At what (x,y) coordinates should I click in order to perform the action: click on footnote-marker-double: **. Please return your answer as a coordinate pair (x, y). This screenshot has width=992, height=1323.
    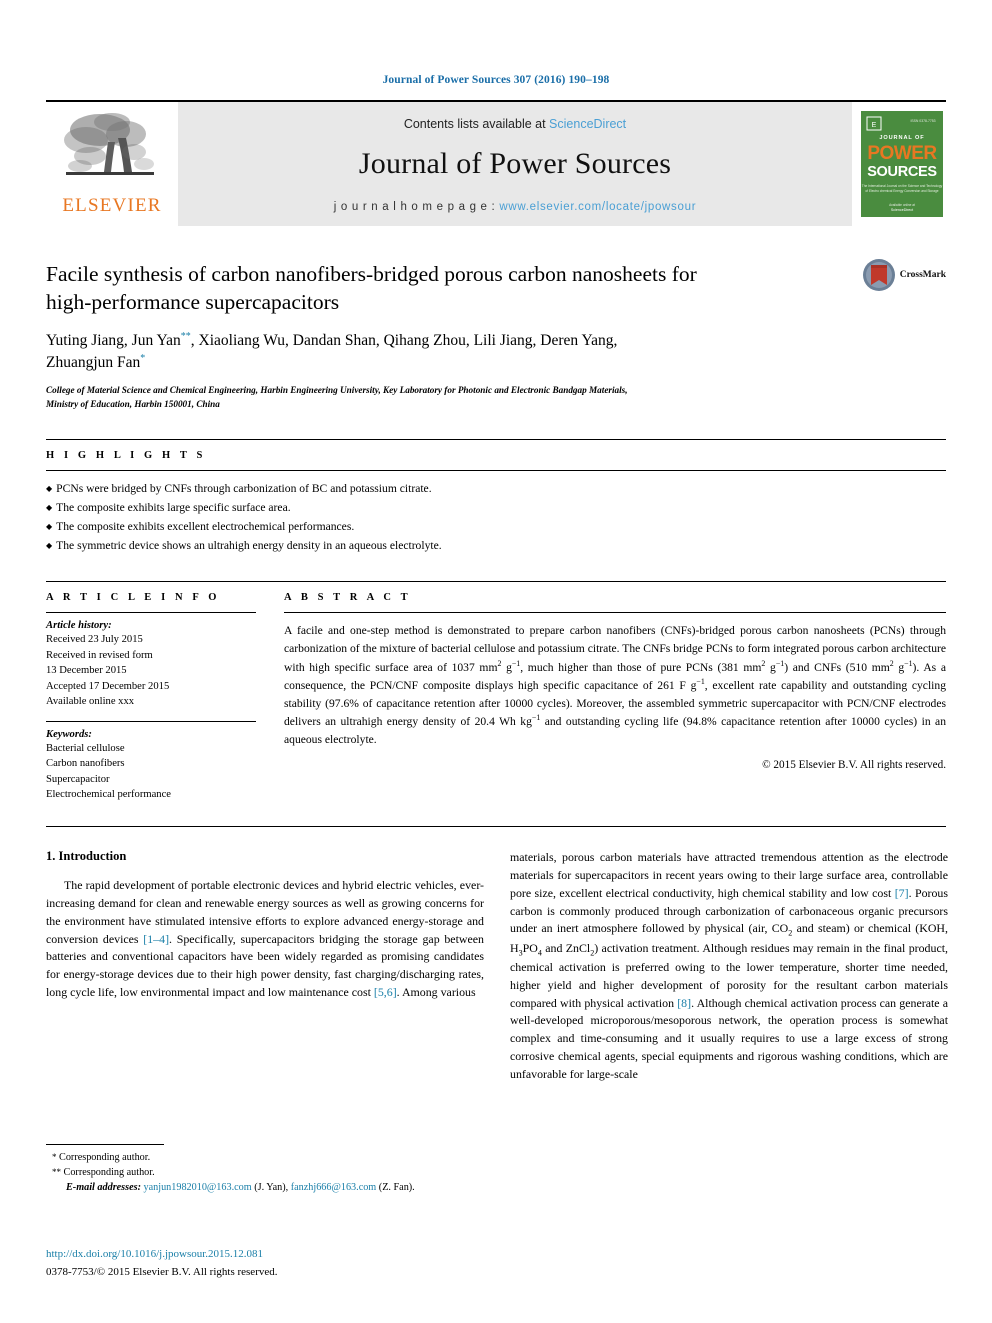
    Looking at the image, I should click on (56, 1172).